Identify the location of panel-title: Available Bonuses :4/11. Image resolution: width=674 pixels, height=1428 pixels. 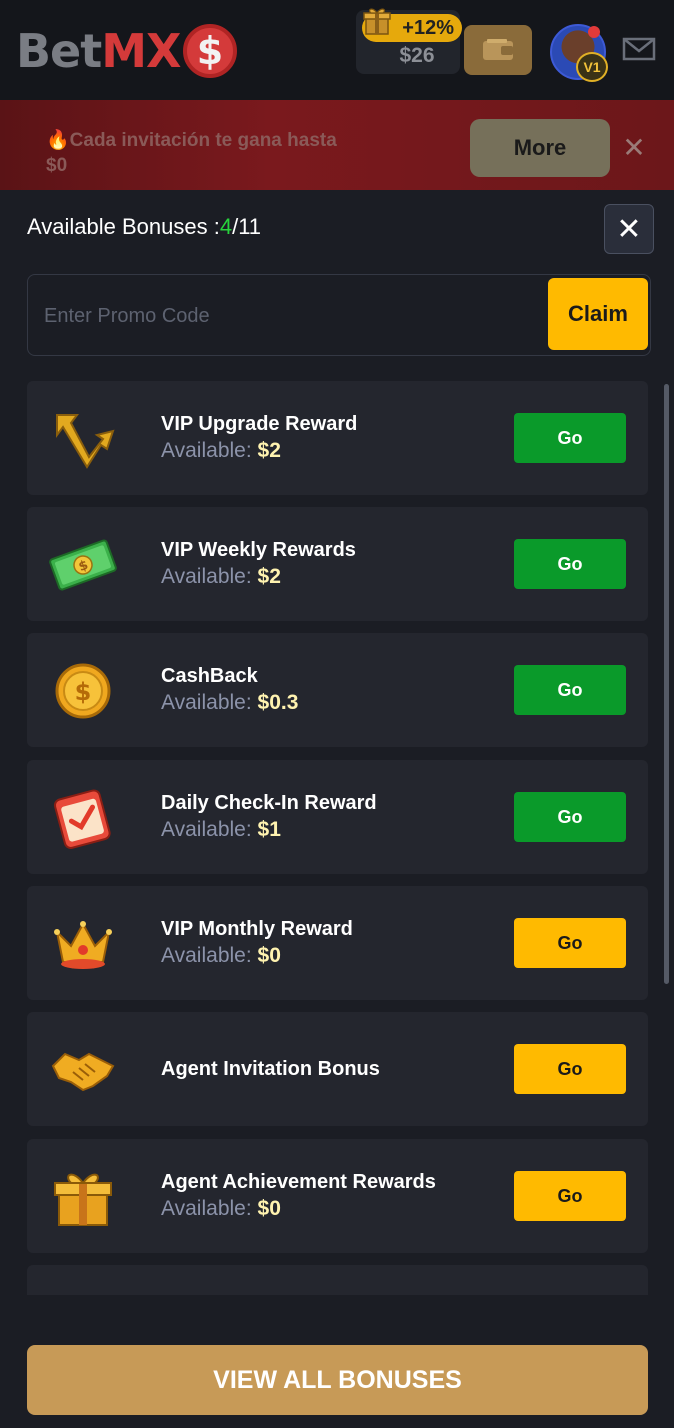
(144, 227).